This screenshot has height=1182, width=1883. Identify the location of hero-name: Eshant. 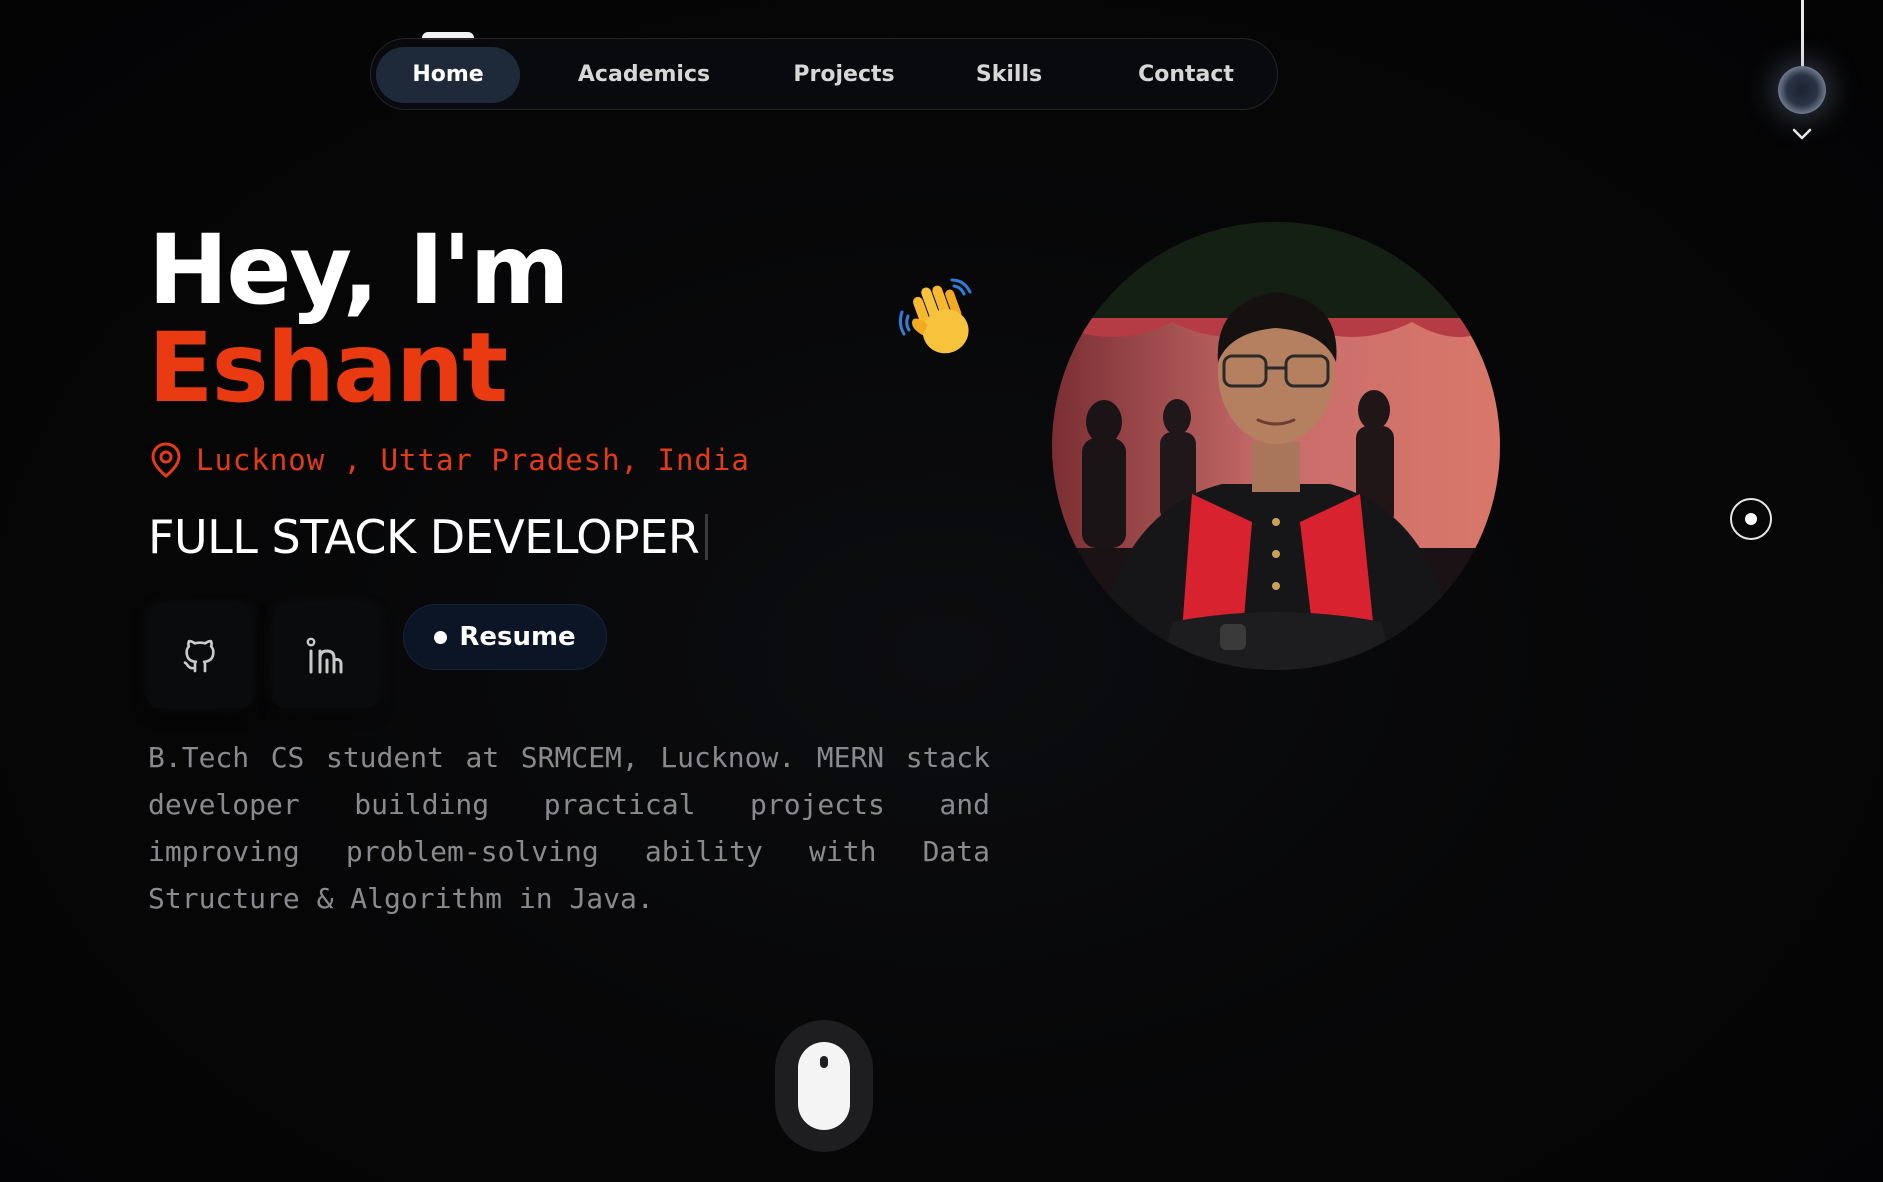
(328, 368).